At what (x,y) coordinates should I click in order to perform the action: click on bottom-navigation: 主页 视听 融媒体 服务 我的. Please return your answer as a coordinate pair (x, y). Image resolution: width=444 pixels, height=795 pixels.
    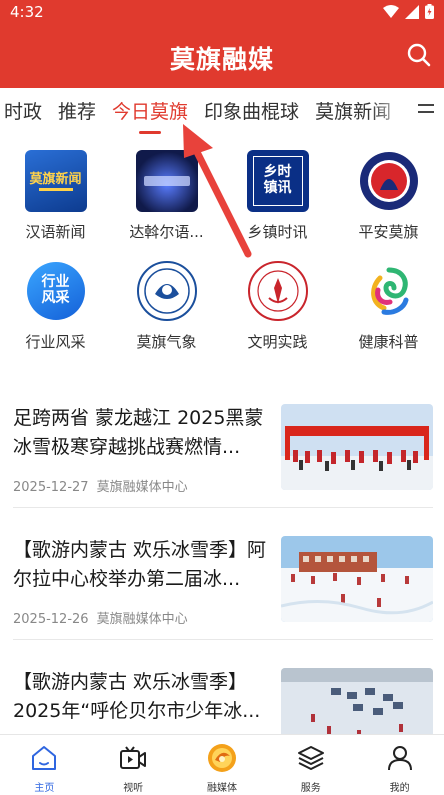
    Looking at the image, I should click on (222, 764).